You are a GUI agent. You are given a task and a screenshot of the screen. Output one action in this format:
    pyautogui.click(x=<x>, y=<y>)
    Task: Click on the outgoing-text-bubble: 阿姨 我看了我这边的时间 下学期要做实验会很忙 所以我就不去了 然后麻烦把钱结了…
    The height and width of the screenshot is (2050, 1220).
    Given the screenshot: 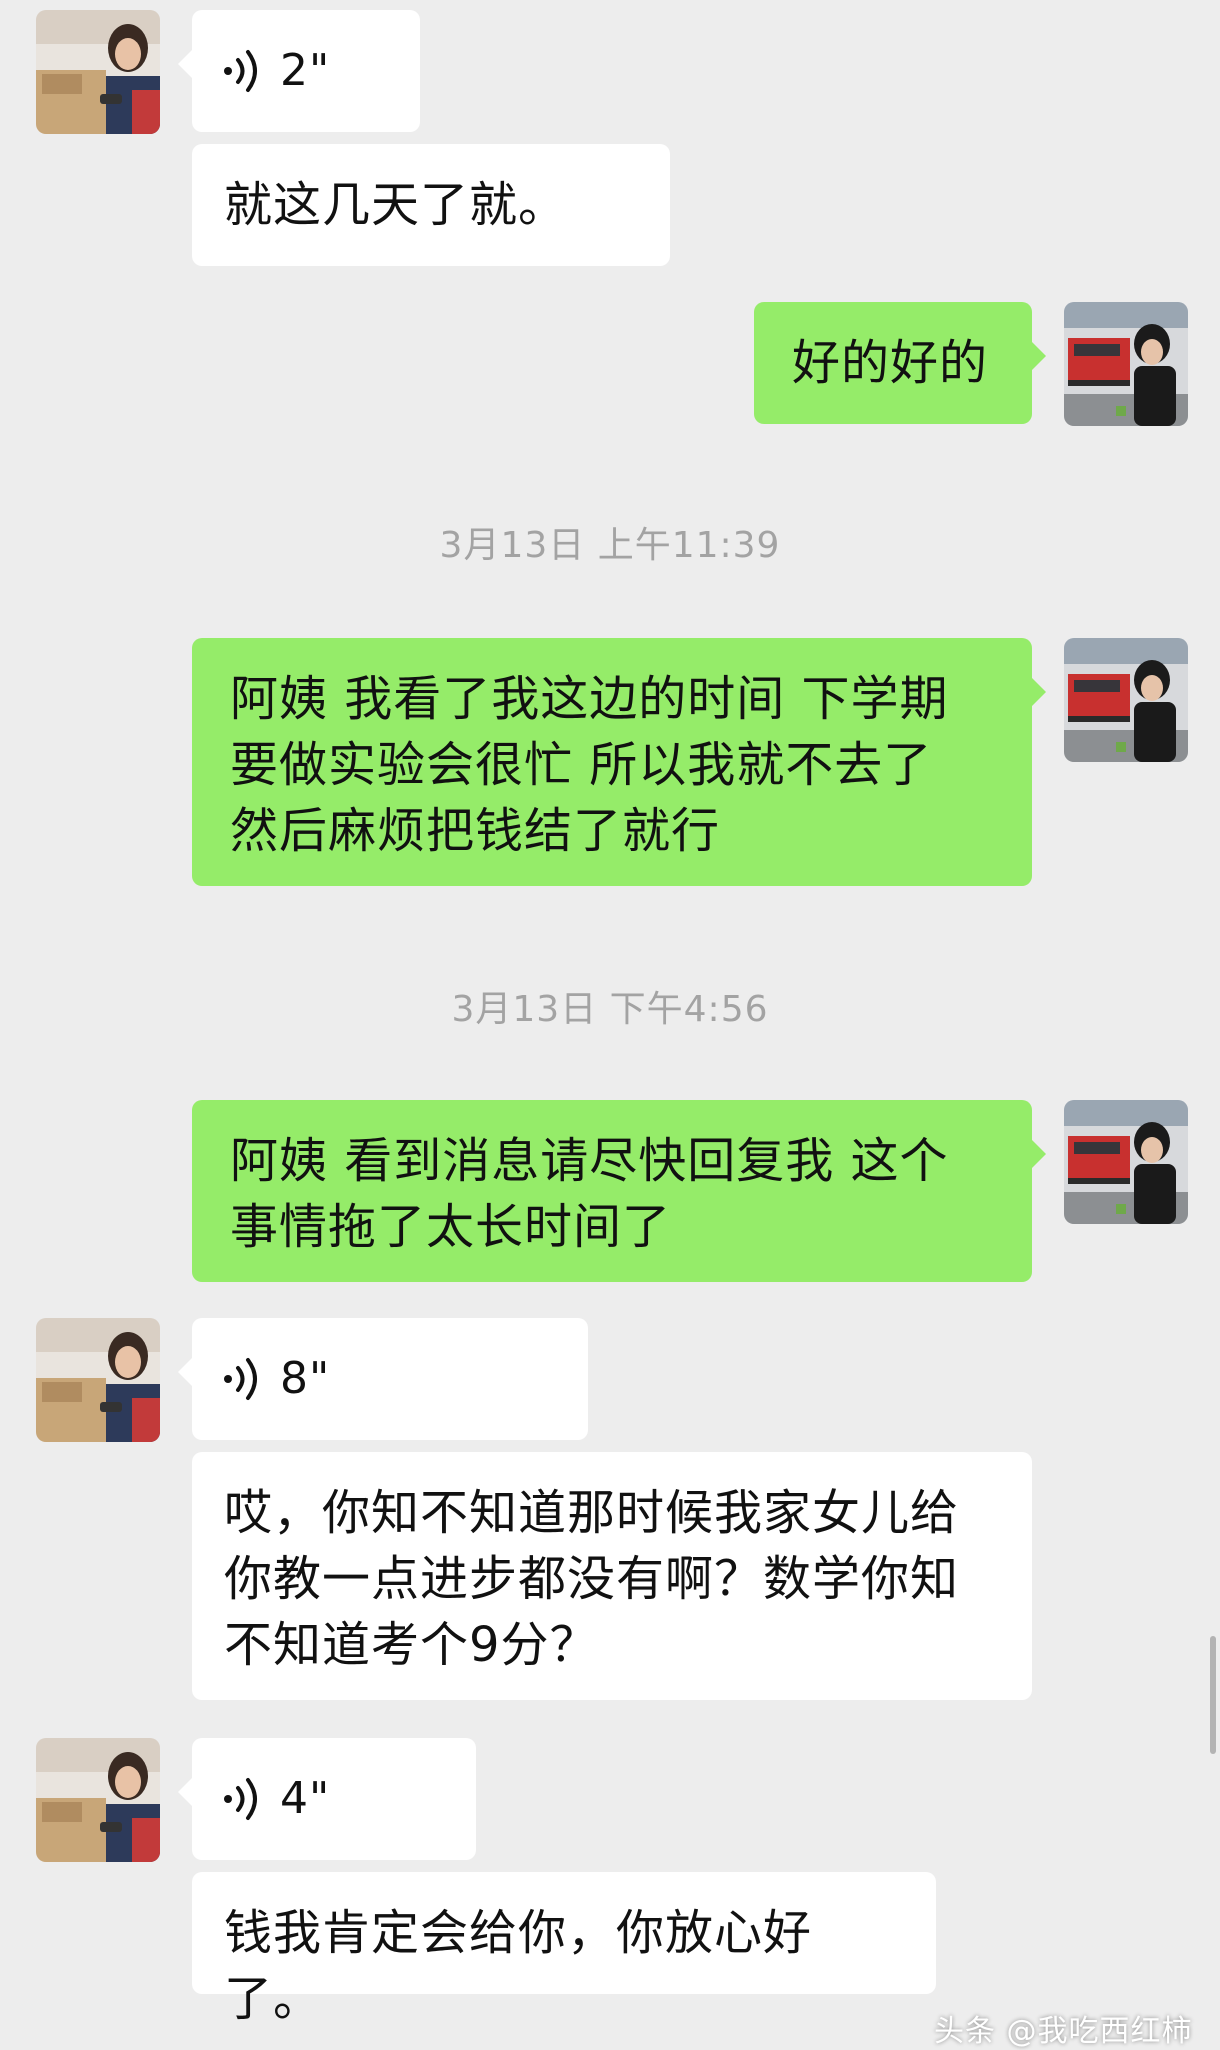 What is the action you would take?
    pyautogui.click(x=619, y=762)
    